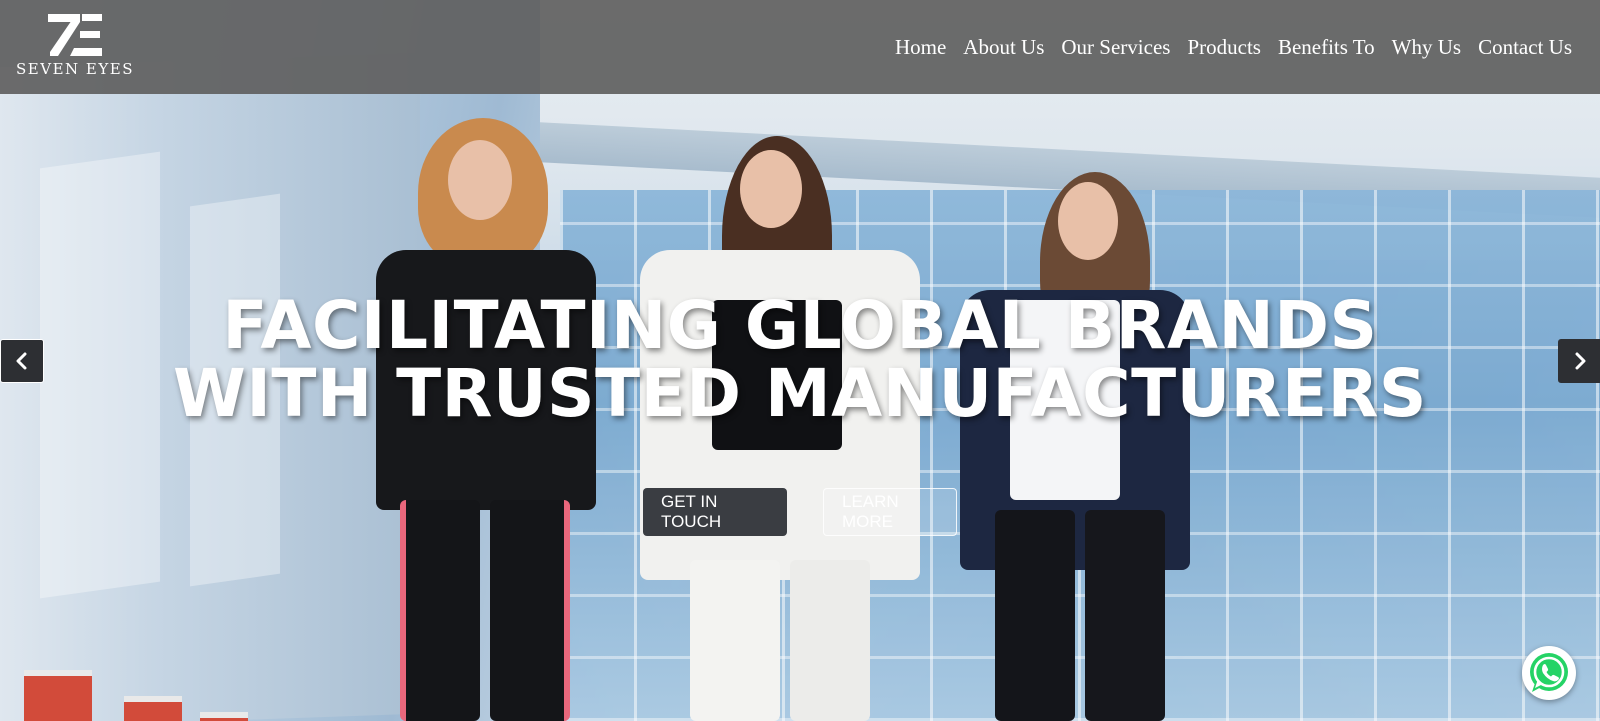 This screenshot has height=721, width=1600. What do you see at coordinates (75, 35) in the screenshot?
I see `ze-monogram-icon` at bounding box center [75, 35].